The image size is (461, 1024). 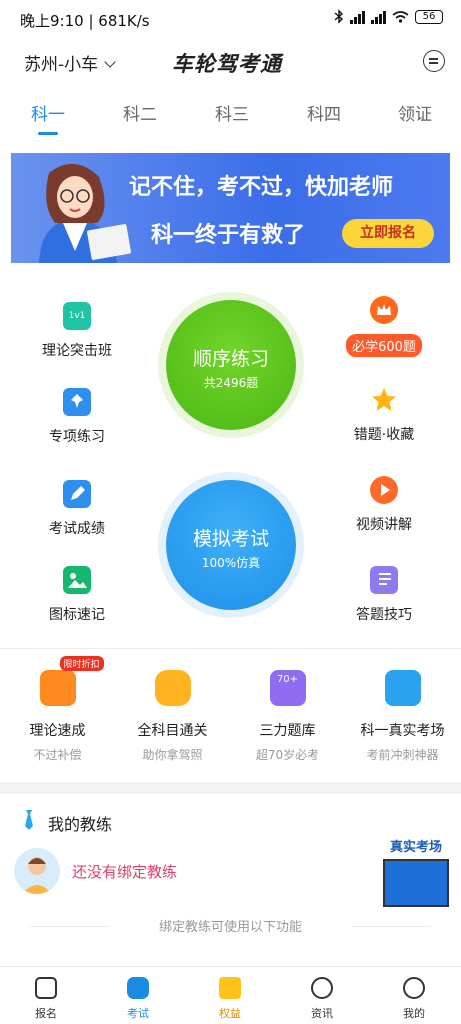 I want to click on promo-banner: 记不住，考不过，快加老师 科一终于有救了 立即报名, so click(x=230, y=208).